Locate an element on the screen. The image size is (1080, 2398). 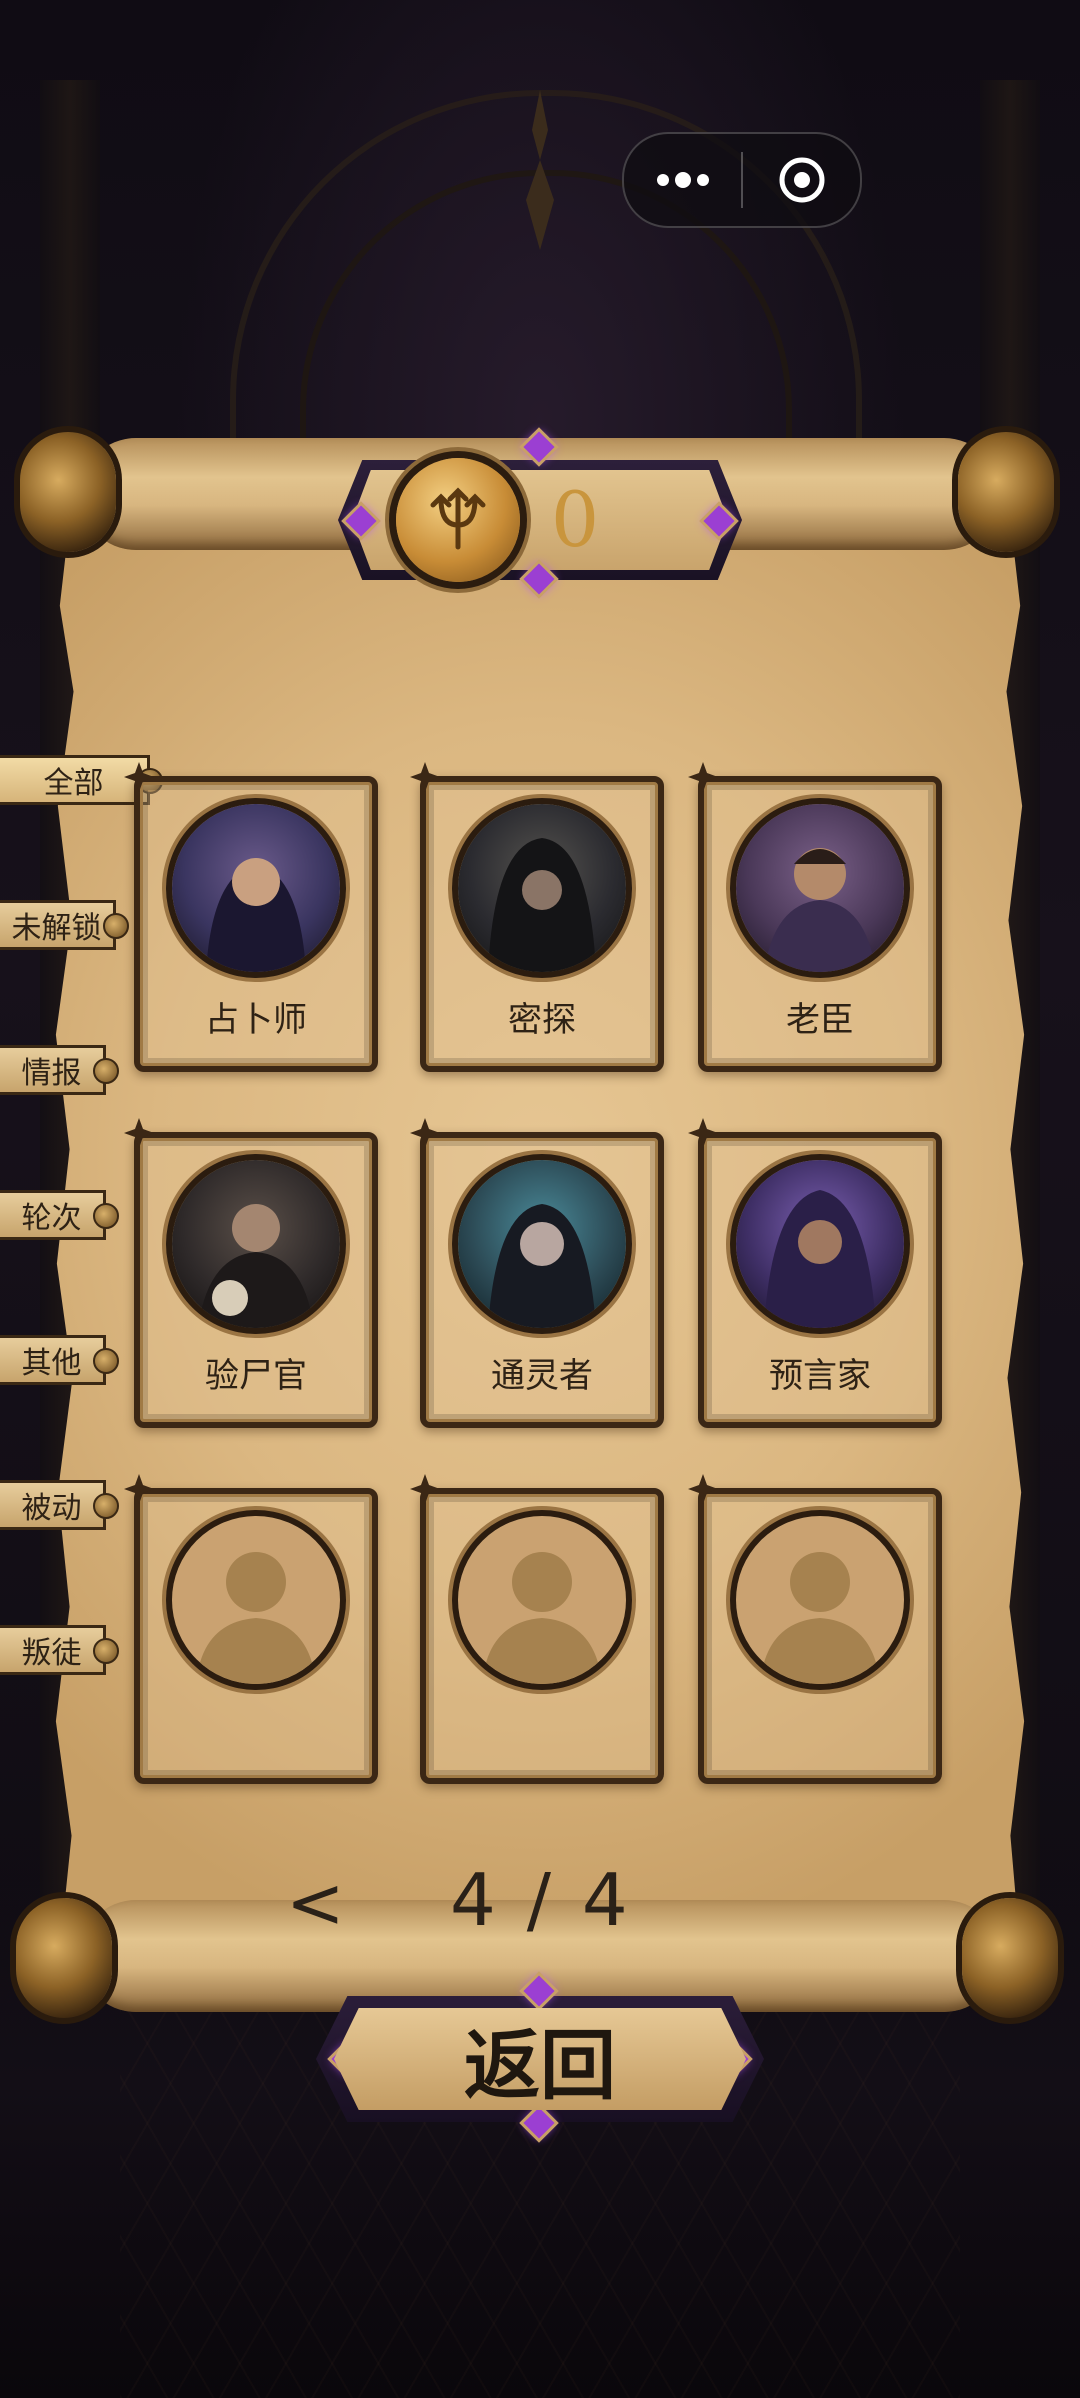
character-name: 密探 is located at coordinates (542, 1020).